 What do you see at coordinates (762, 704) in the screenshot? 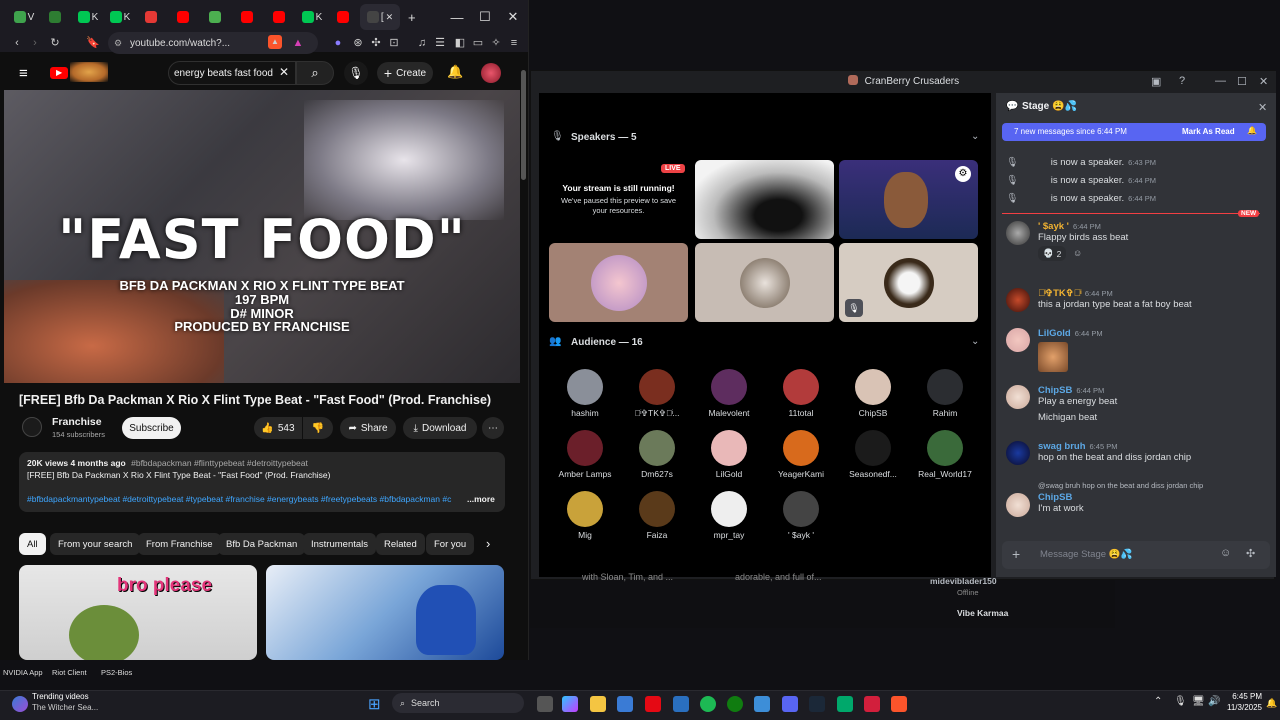
I see `notepad-icon` at bounding box center [762, 704].